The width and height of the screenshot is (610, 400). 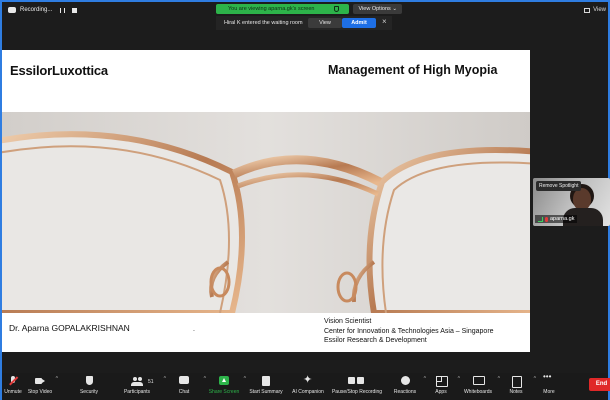 I want to click on start-summary-button: Start Summary, so click(x=266, y=386).